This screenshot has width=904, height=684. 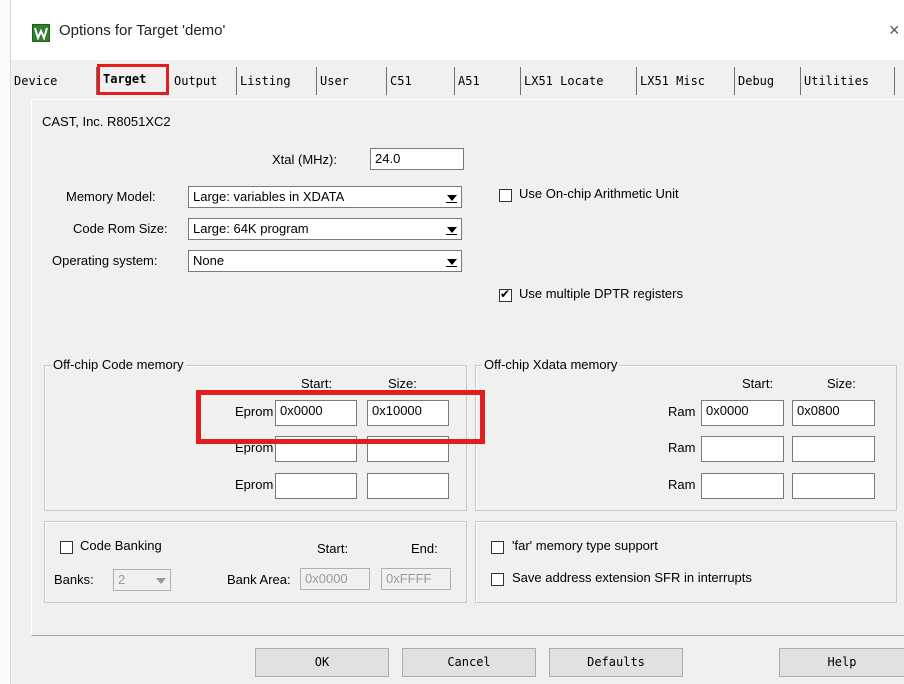 I want to click on memory-model-select: Large: variables in XDATA, so click(x=325, y=197).